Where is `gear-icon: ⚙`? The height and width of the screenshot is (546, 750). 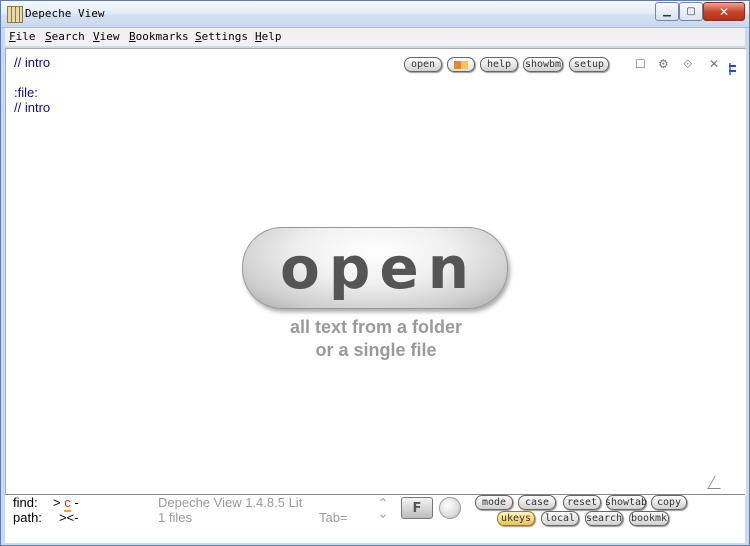 gear-icon: ⚙ is located at coordinates (663, 64).